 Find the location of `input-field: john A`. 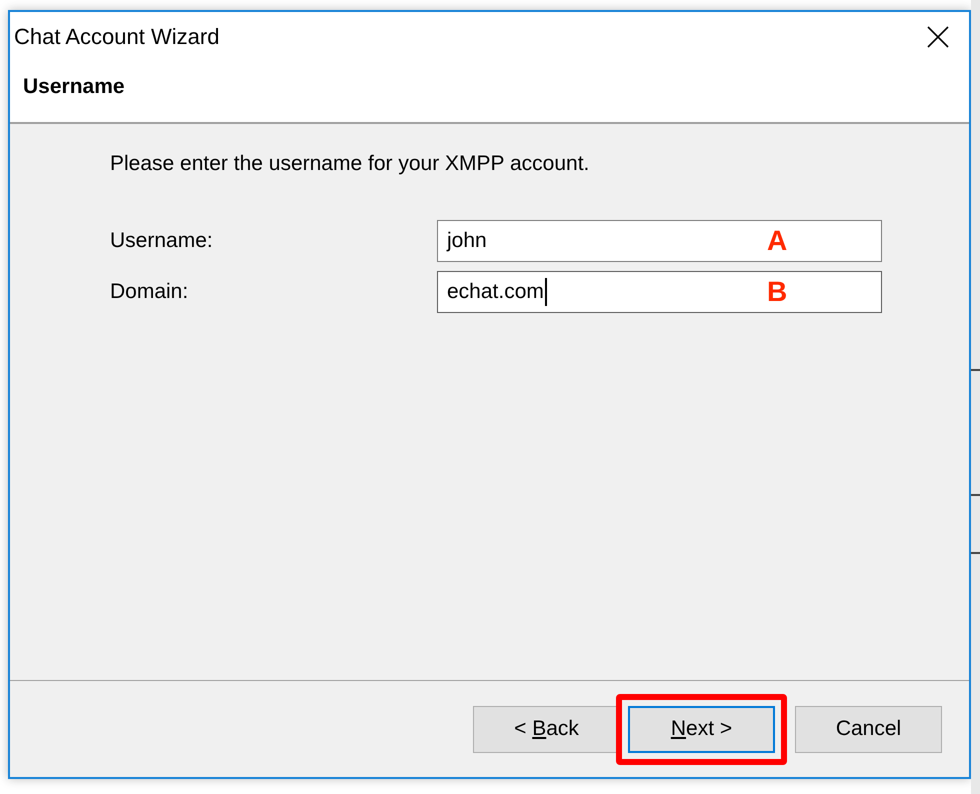

input-field: john A is located at coordinates (659, 241).